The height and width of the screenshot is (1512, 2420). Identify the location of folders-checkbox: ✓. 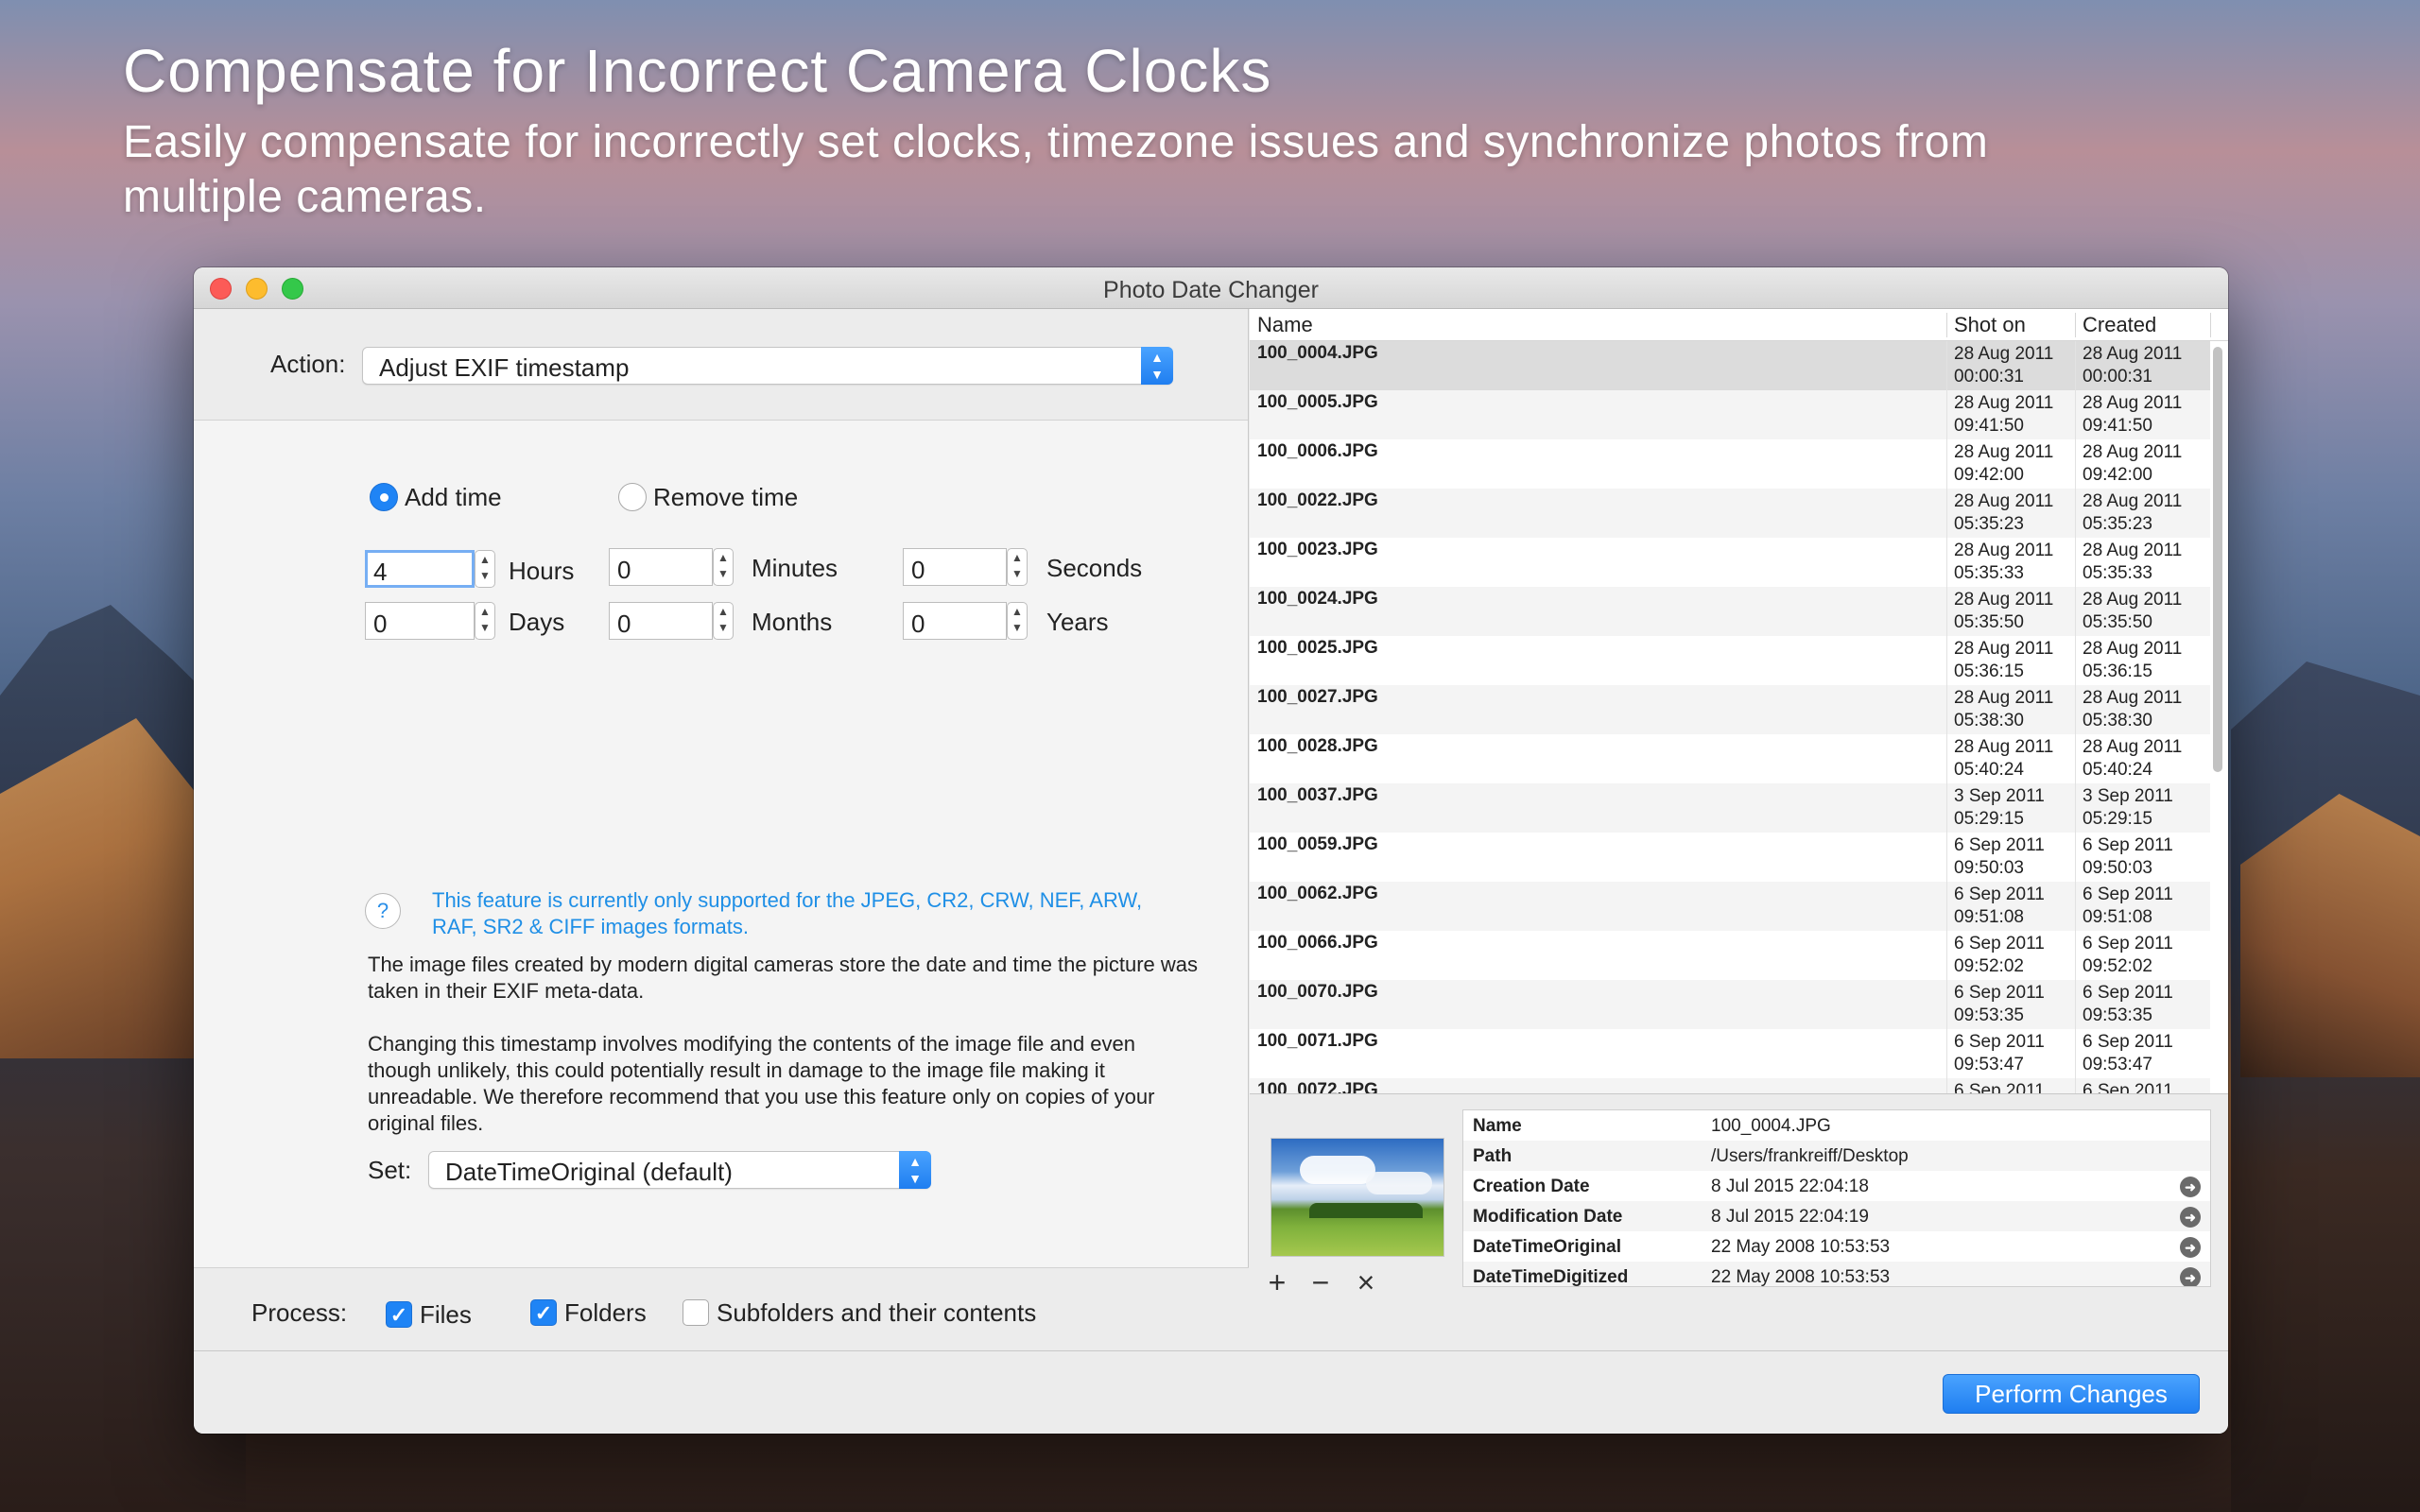
(543, 1312).